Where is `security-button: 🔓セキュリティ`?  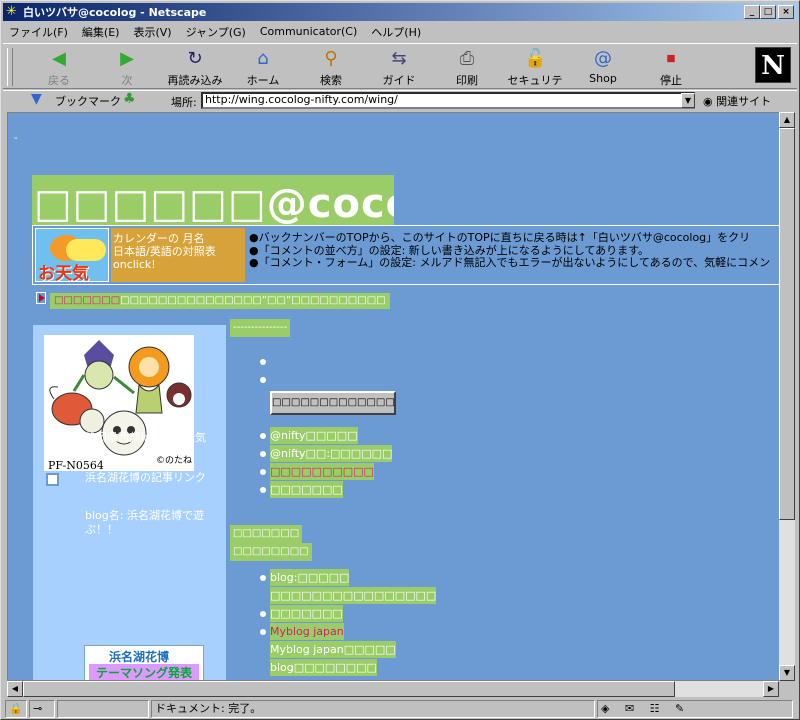 security-button: 🔓セキュリティ is located at coordinates (535, 75).